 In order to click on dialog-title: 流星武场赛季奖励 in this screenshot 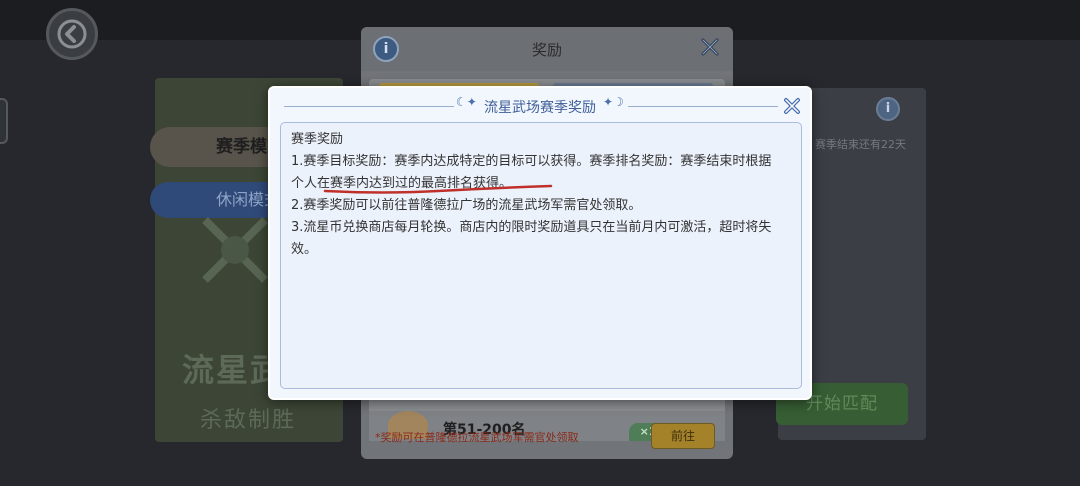, I will do `click(540, 108)`.